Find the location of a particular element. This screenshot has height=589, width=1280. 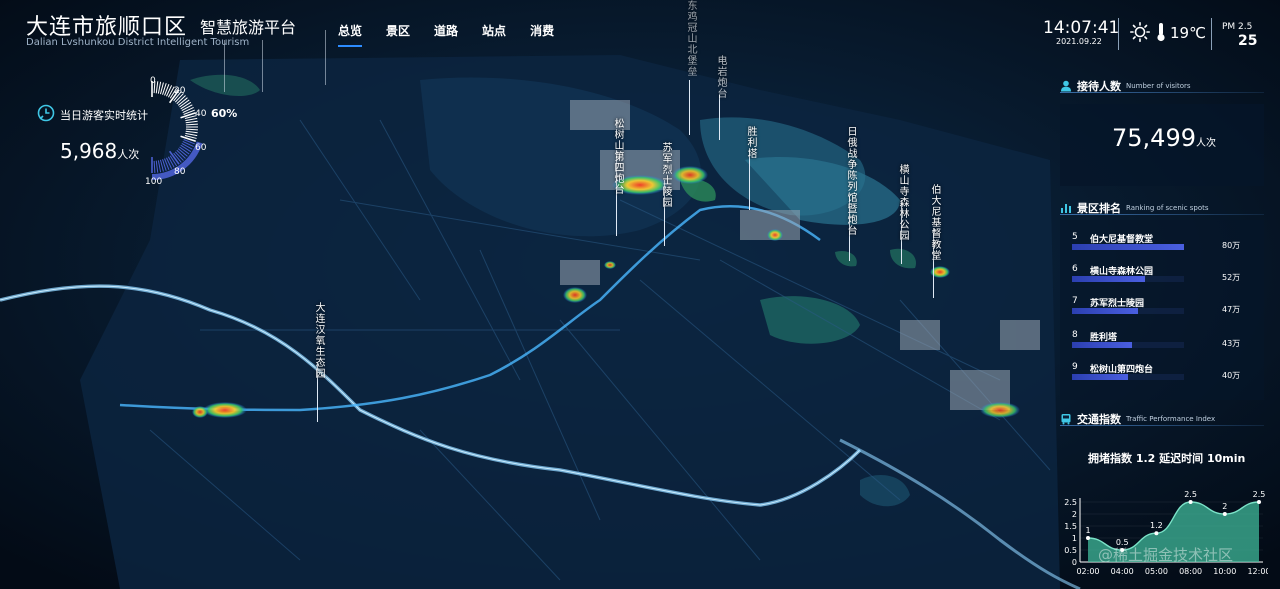

map-spot-label: 胜利塔 is located at coordinates (750, 142).